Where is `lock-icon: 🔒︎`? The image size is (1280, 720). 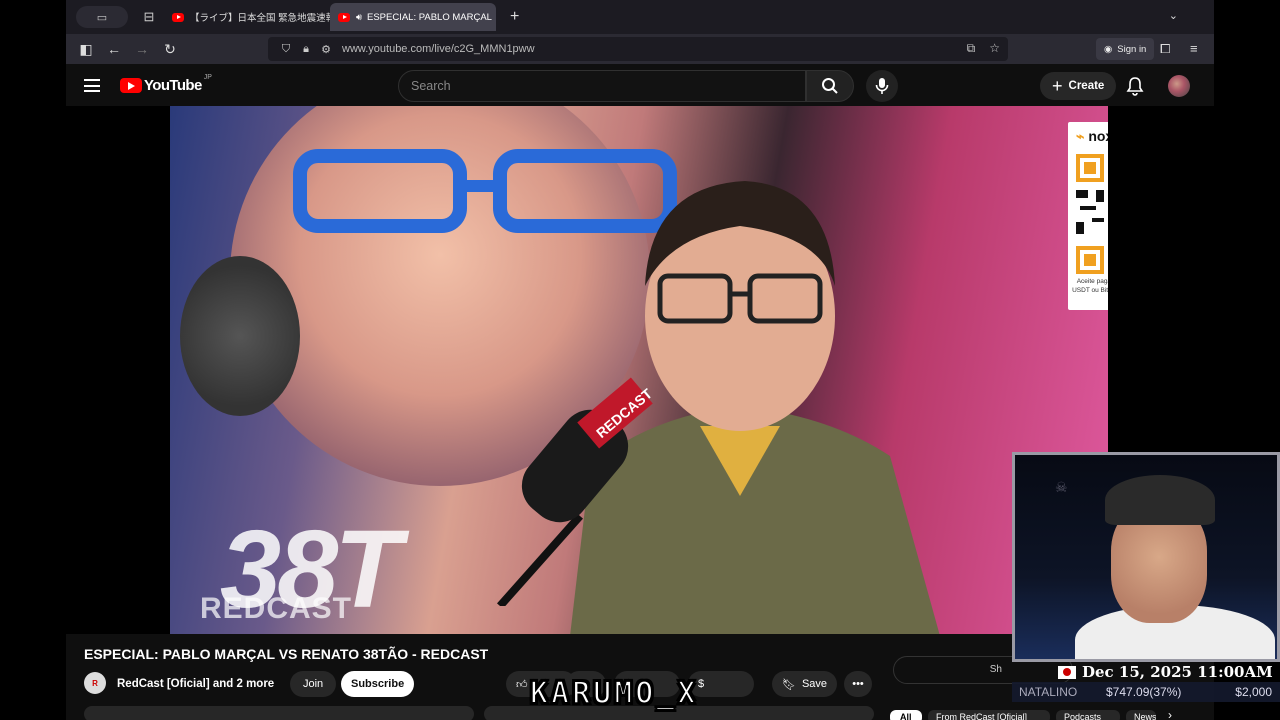
lock-icon: 🔒︎ is located at coordinates (306, 49).